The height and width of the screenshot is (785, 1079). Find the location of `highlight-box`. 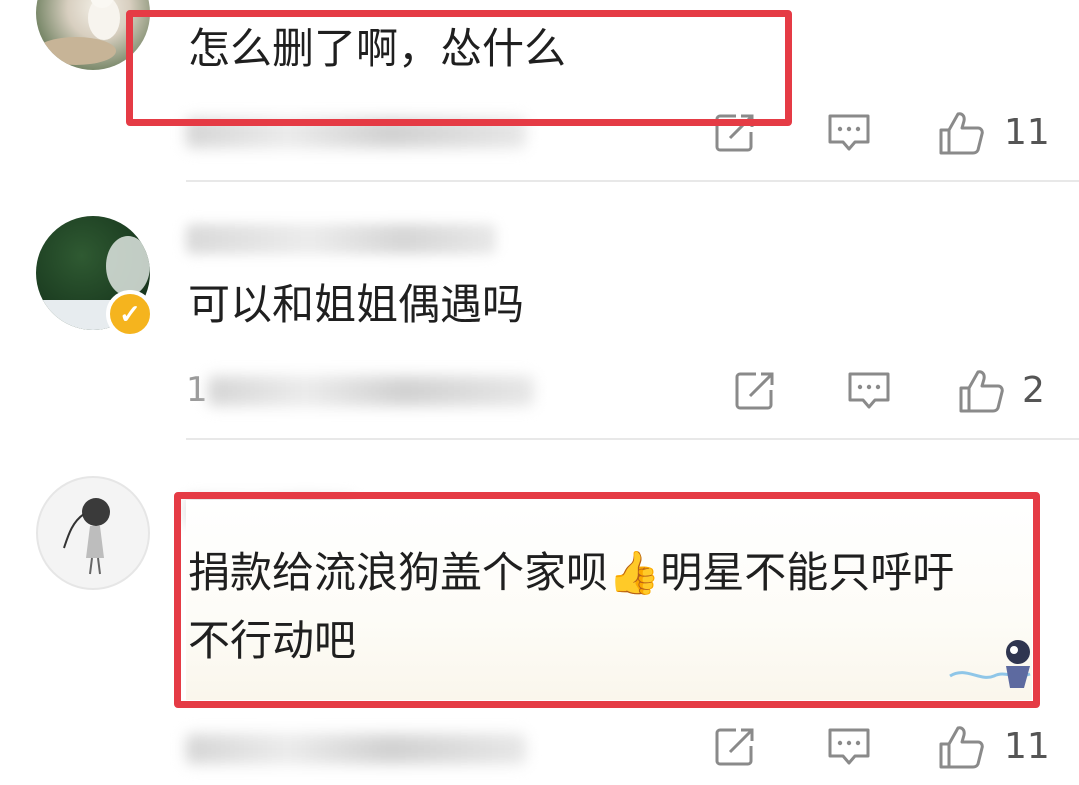

highlight-box is located at coordinates (459, 68).